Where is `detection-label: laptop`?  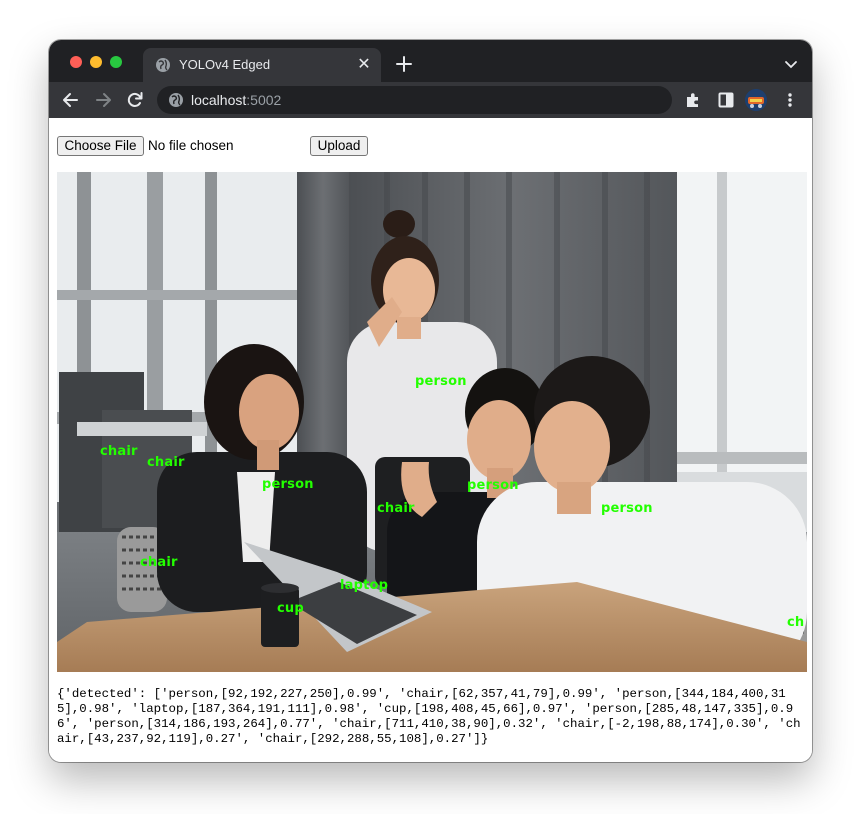 detection-label: laptop is located at coordinates (364, 585).